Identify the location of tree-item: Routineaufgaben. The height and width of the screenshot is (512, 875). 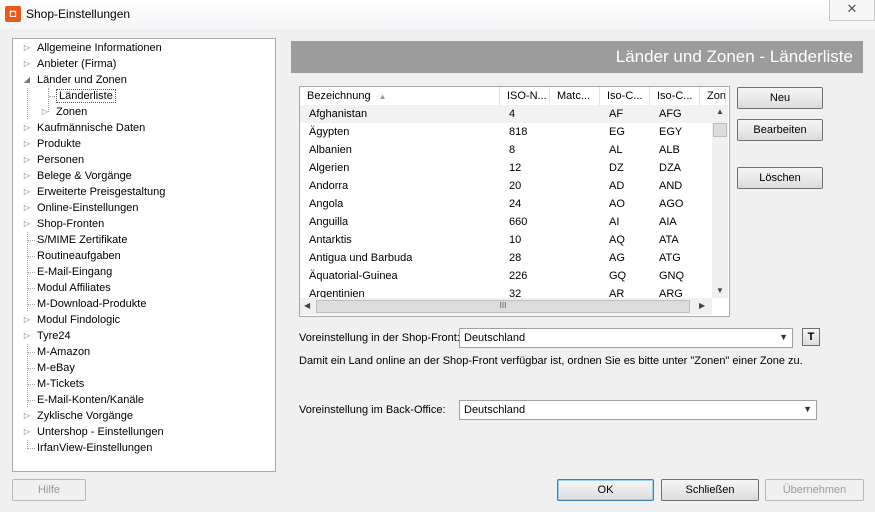
(79, 256).